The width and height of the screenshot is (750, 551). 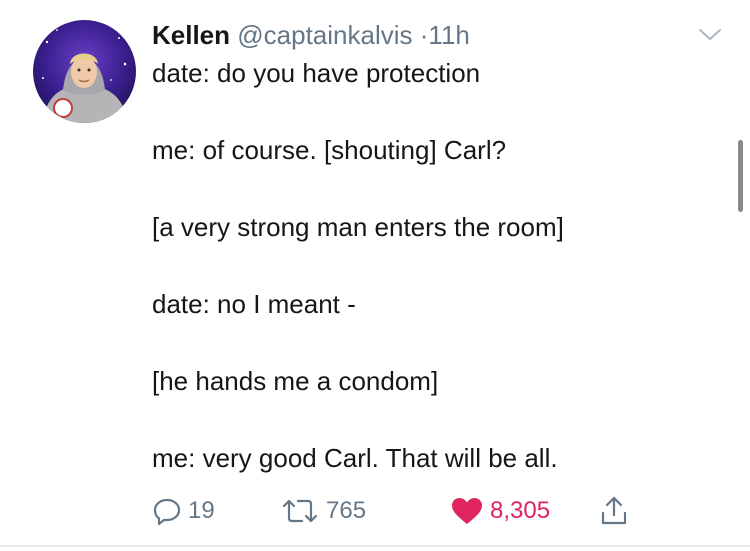 I want to click on tweet-actions: 19 765 8,305, so click(x=402, y=511).